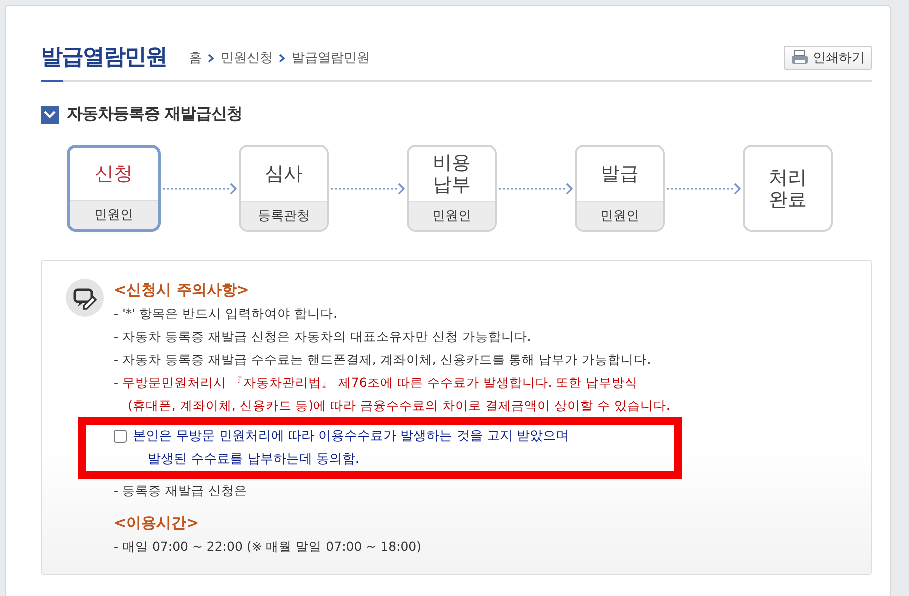  Describe the element at coordinates (254, 460) in the screenshot. I see `agreement-text: 발생된 수수료를 납부하는데 동의함.` at that location.